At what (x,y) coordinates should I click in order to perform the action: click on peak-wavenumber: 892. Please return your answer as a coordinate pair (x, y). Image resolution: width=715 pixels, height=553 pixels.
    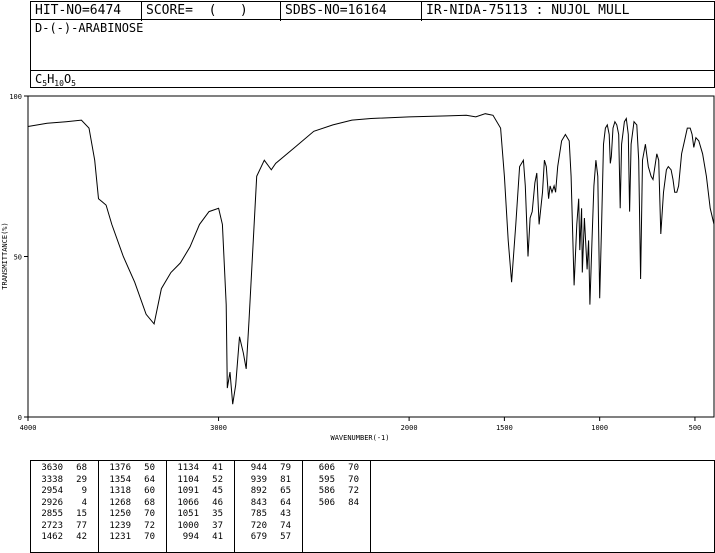
    Looking at the image, I should click on (258, 491).